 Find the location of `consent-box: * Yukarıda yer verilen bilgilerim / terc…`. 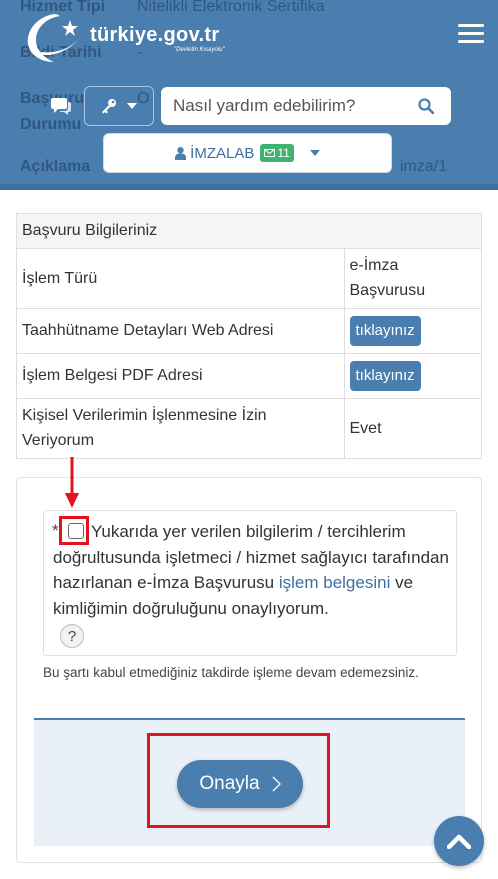

consent-box: * Yukarıda yer verilen bilgilerim / terc… is located at coordinates (250, 583).